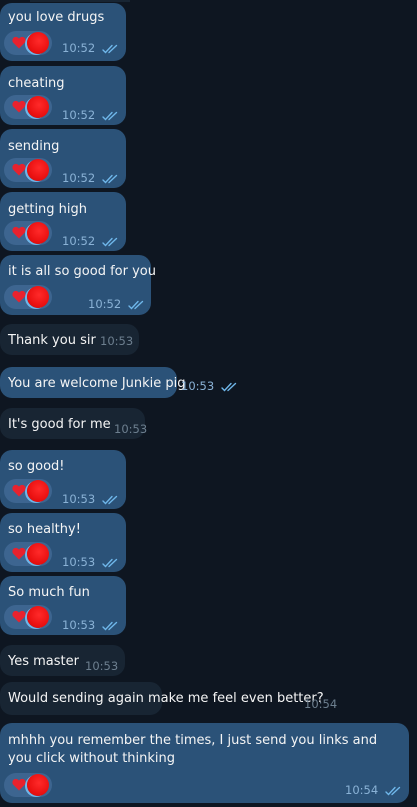  What do you see at coordinates (63, 95) in the screenshot?
I see `outgoing-message: cheating 10:52` at bounding box center [63, 95].